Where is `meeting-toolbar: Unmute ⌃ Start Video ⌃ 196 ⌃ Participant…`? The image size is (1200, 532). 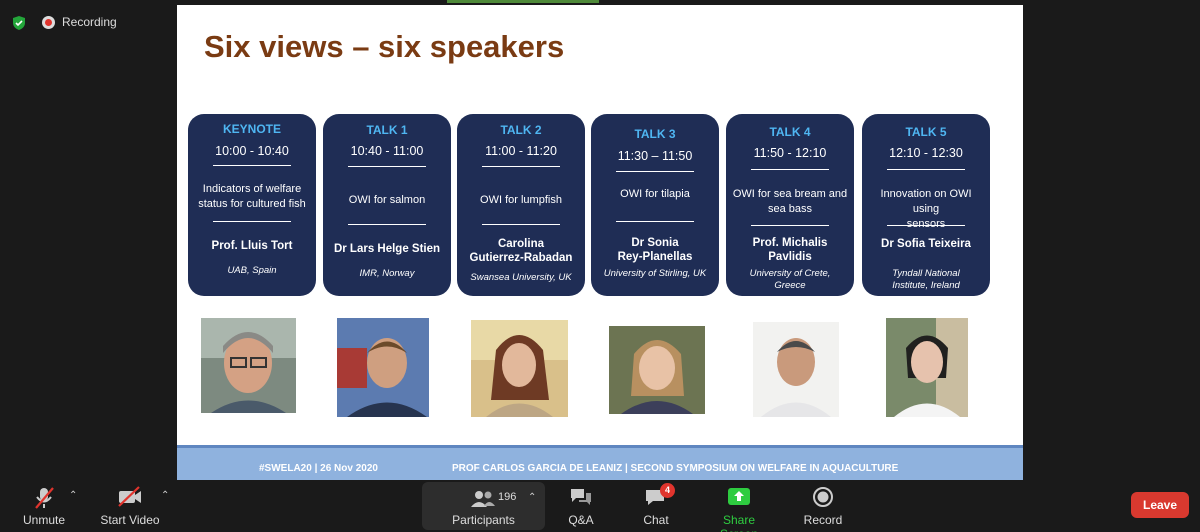
meeting-toolbar: Unmute ⌃ Start Video ⌃ 196 ⌃ Participant… is located at coordinates (600, 506).